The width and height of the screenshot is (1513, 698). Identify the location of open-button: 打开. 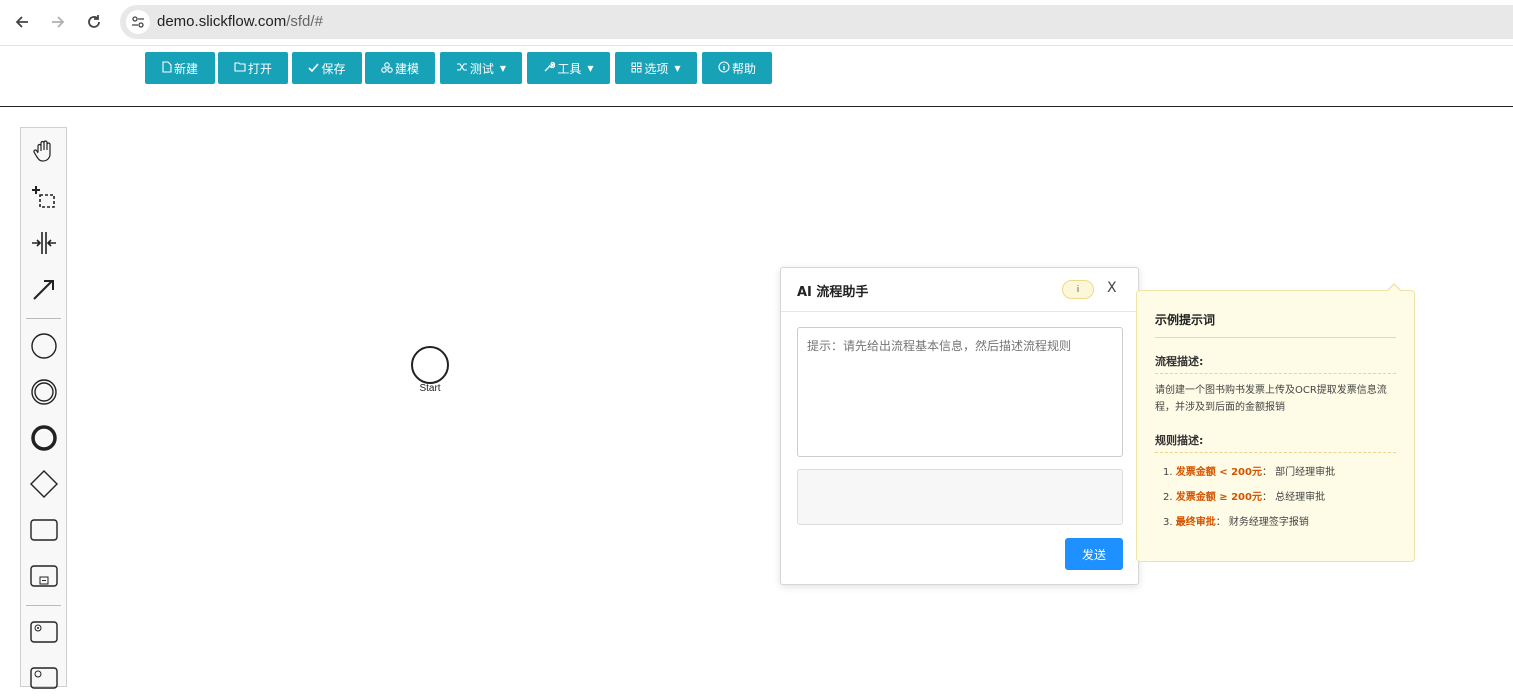
(253, 68).